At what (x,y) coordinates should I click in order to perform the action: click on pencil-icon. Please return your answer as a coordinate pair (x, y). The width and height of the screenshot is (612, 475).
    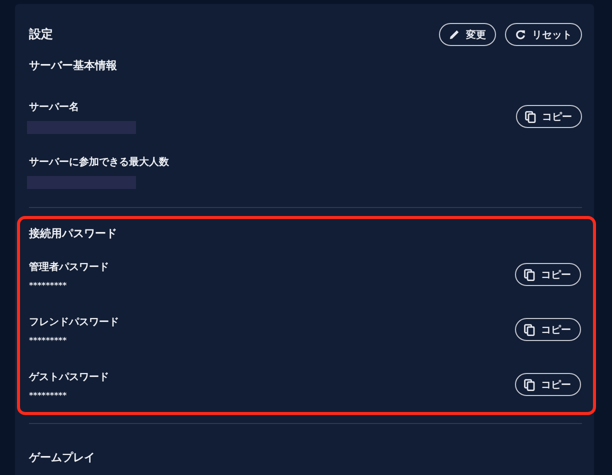
    Looking at the image, I should click on (454, 34).